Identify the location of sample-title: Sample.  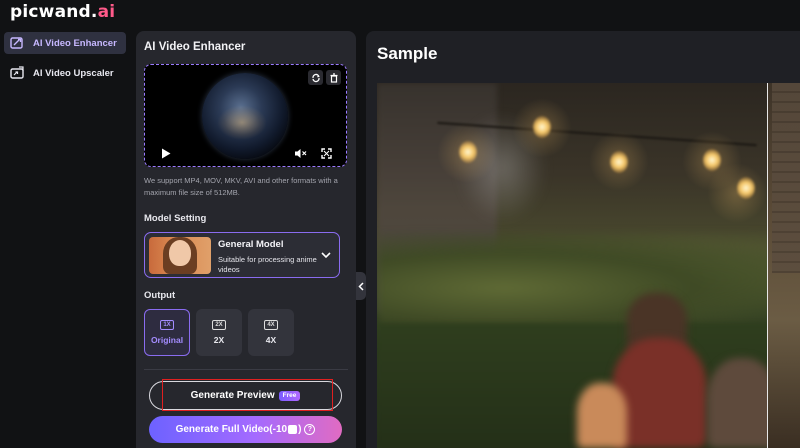
(407, 53).